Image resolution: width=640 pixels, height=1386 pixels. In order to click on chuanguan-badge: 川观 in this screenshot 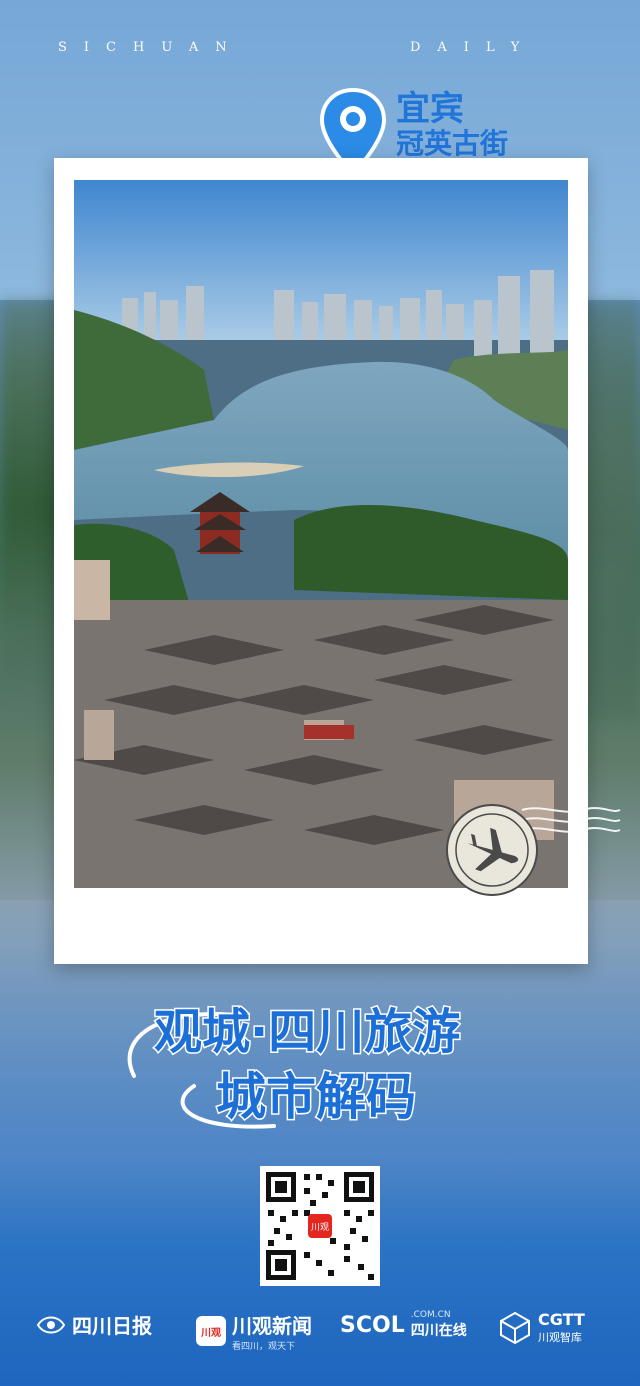, I will do `click(211, 1331)`.